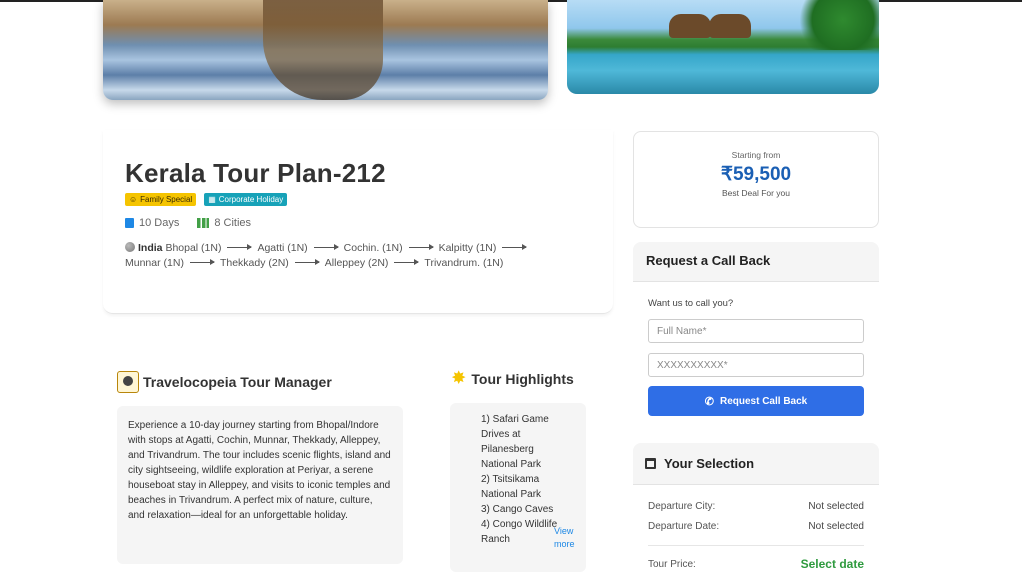  I want to click on price-amount: ₹59,500, so click(756, 174).